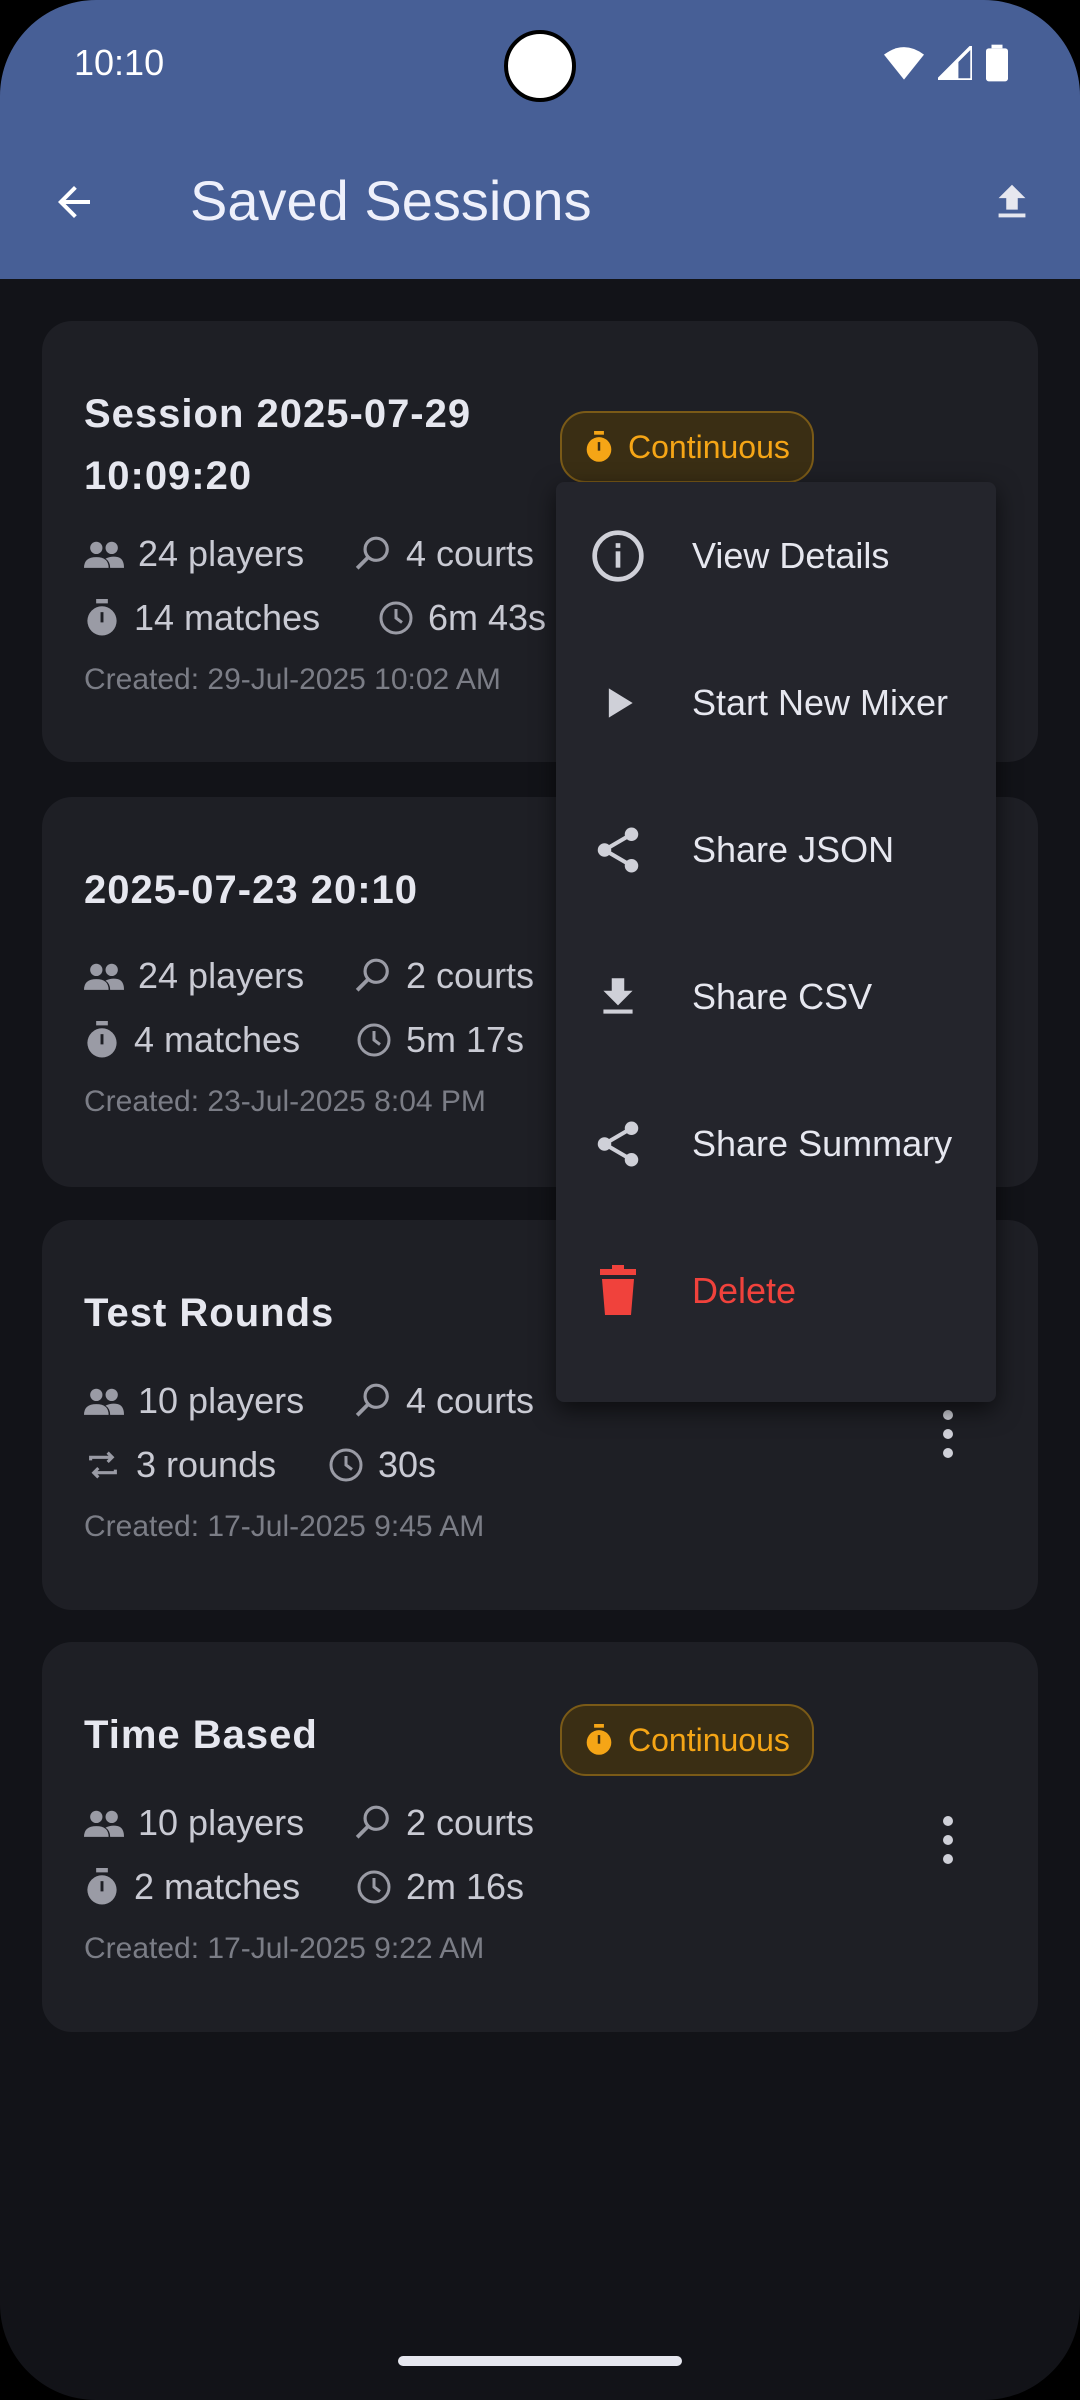 The height and width of the screenshot is (2400, 1080). What do you see at coordinates (284, 1526) in the screenshot?
I see `created-date: Created: 17-Jul-2025 9:45 AM` at bounding box center [284, 1526].